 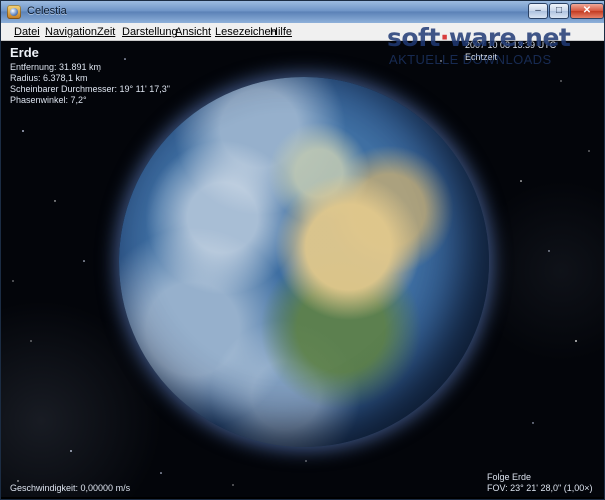 What do you see at coordinates (538, 11) in the screenshot?
I see `minimize-button: –` at bounding box center [538, 11].